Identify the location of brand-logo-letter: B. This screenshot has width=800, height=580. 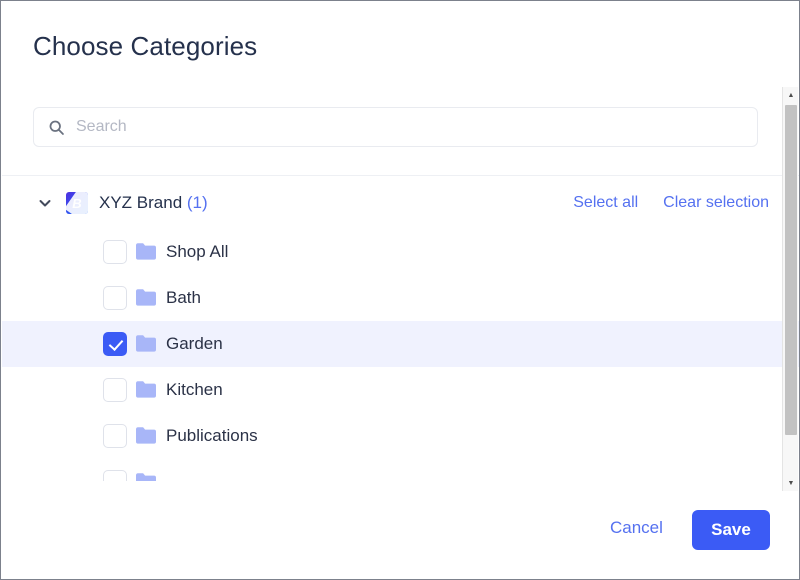
(77, 203).